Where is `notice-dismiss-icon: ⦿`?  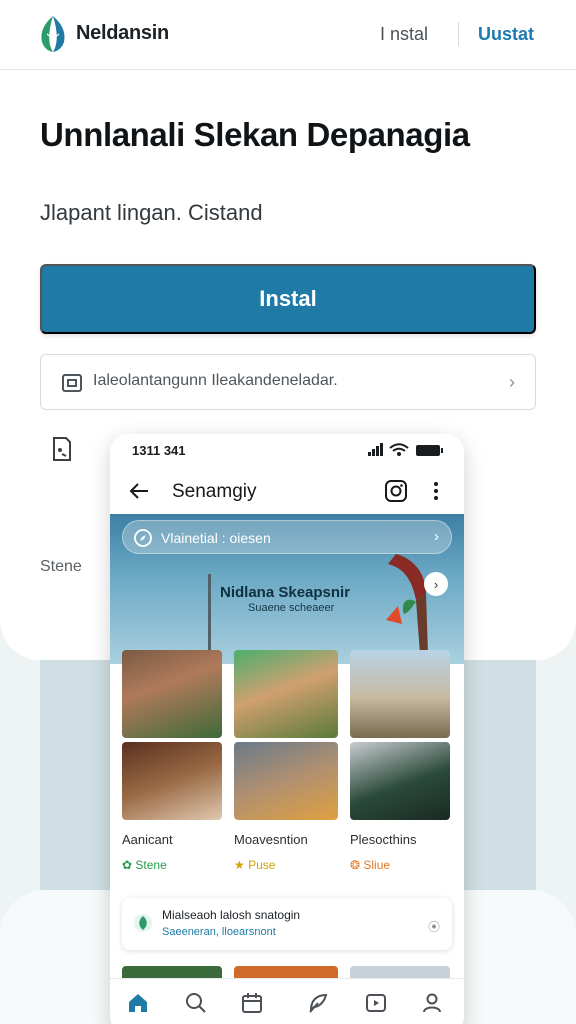
notice-dismiss-icon: ⦿ is located at coordinates (434, 926).